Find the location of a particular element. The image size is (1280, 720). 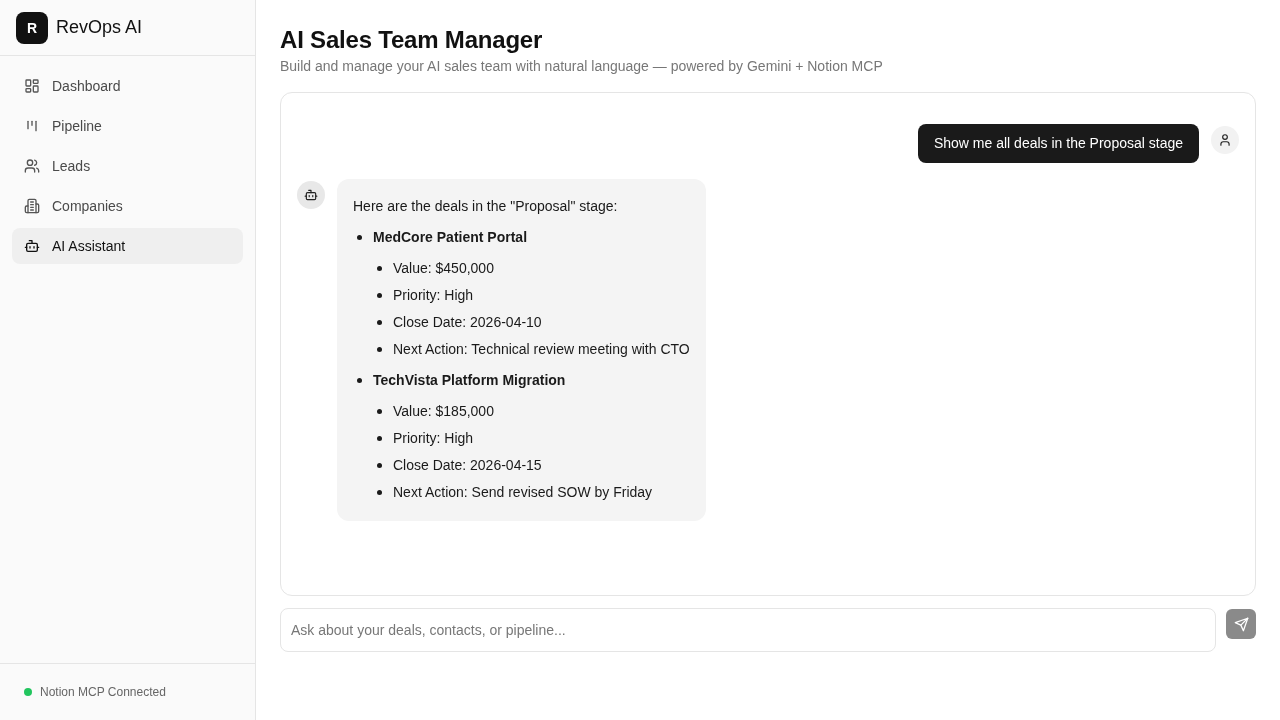

deal-detail: Close Date: 2026-04-10 is located at coordinates (467, 322).